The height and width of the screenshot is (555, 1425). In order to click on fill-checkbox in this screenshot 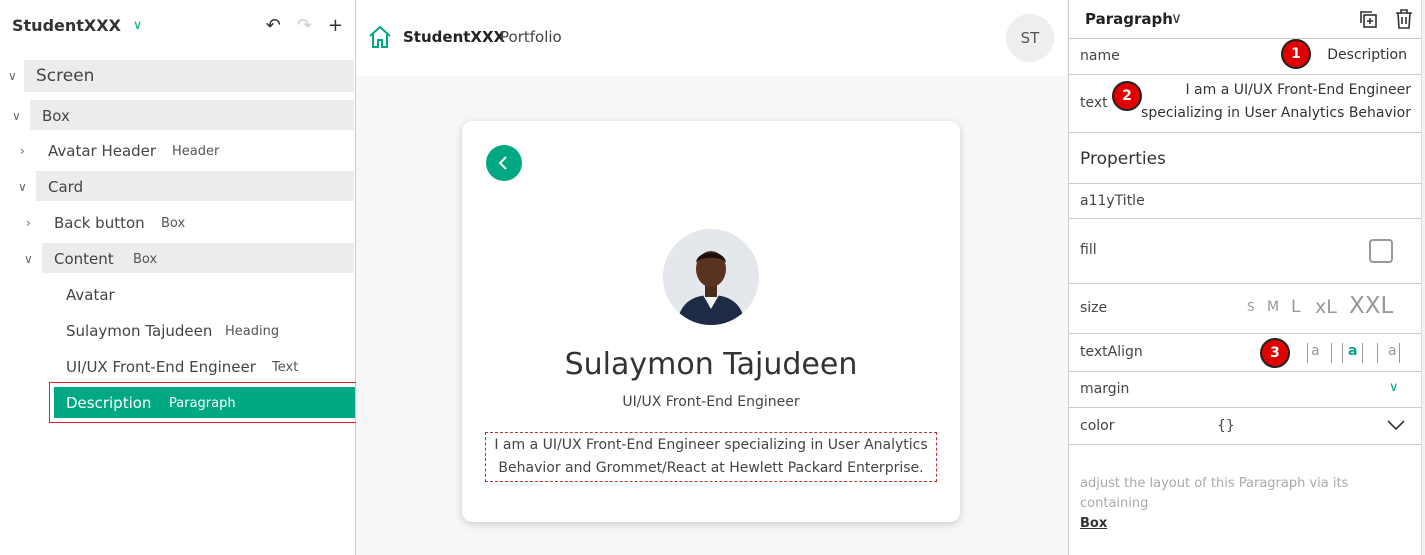, I will do `click(1381, 251)`.